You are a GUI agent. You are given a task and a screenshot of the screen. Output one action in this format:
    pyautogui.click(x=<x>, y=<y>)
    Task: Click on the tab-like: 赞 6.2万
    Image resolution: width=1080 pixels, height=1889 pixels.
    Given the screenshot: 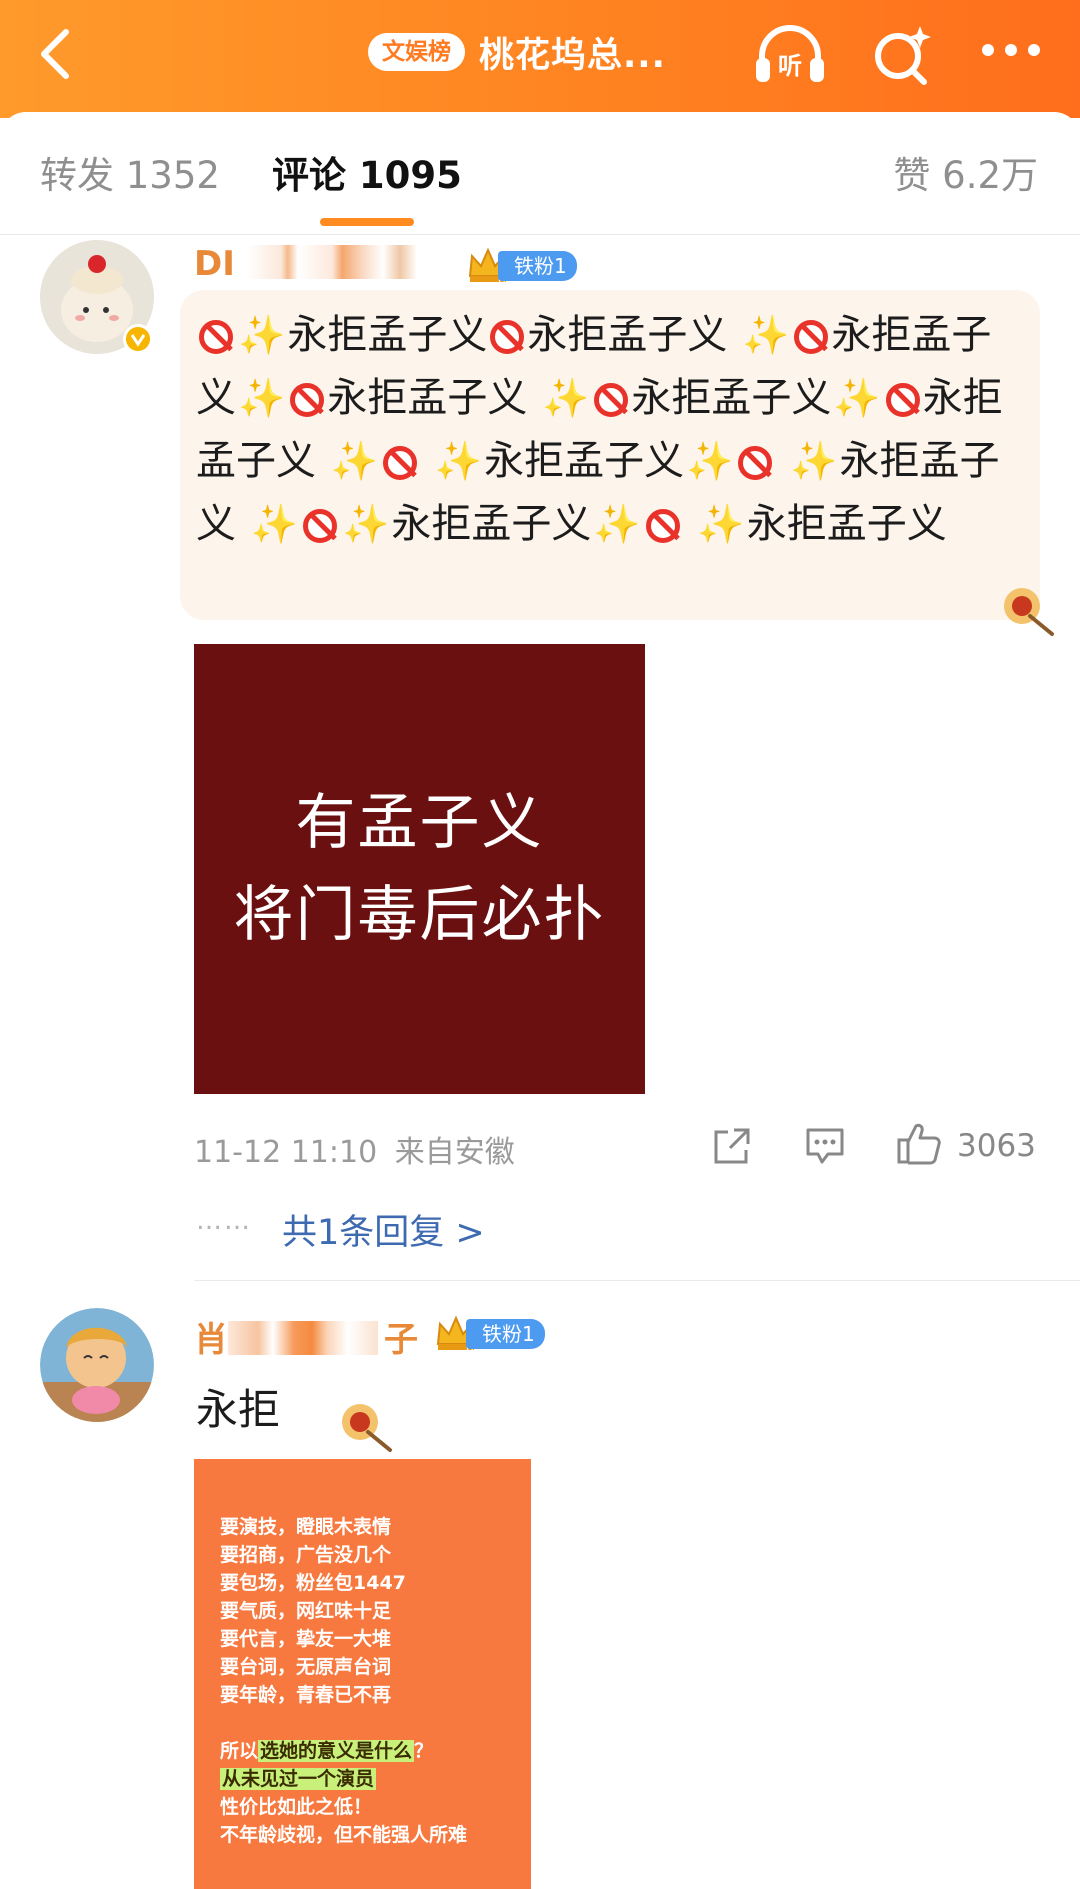 What is the action you would take?
    pyautogui.click(x=965, y=176)
    